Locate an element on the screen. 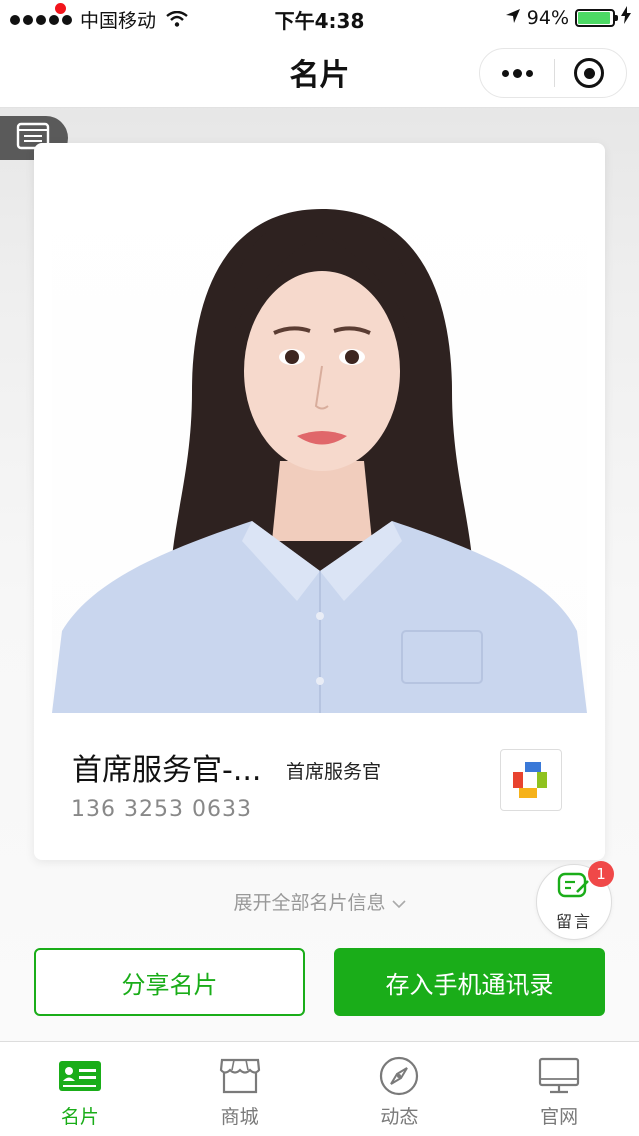  more-dots-icon-center is located at coordinates (517, 73).